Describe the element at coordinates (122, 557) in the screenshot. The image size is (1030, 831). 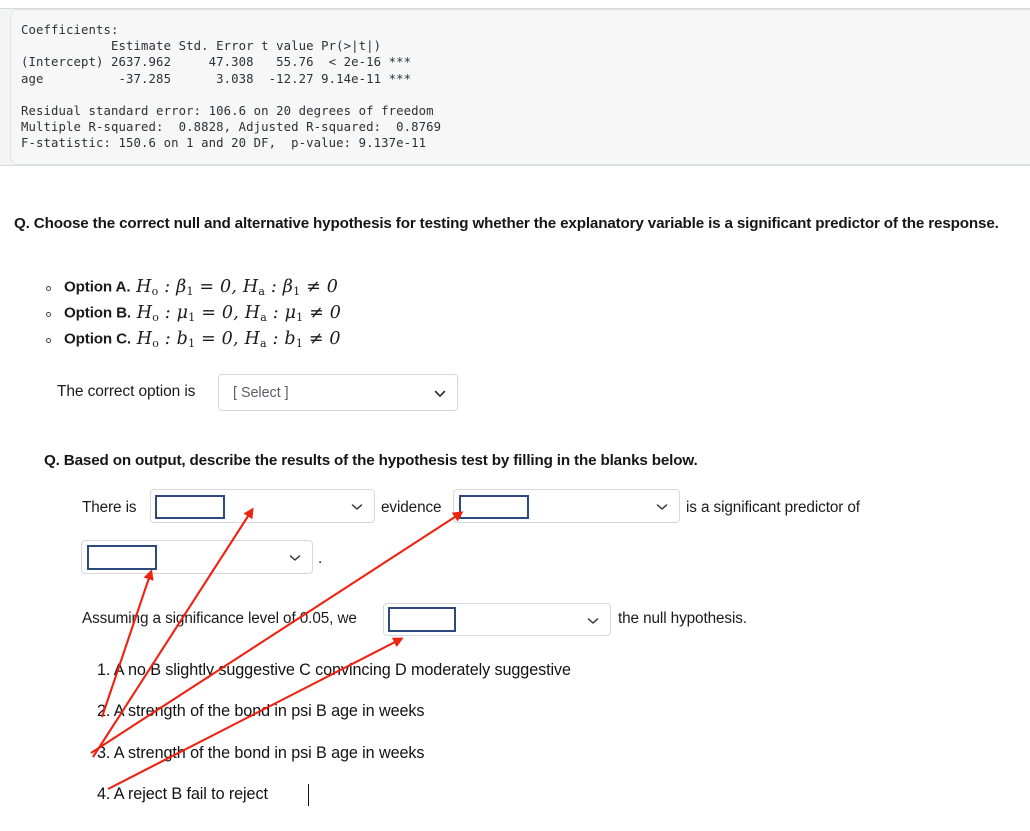
I see `response-variable-highlight` at that location.